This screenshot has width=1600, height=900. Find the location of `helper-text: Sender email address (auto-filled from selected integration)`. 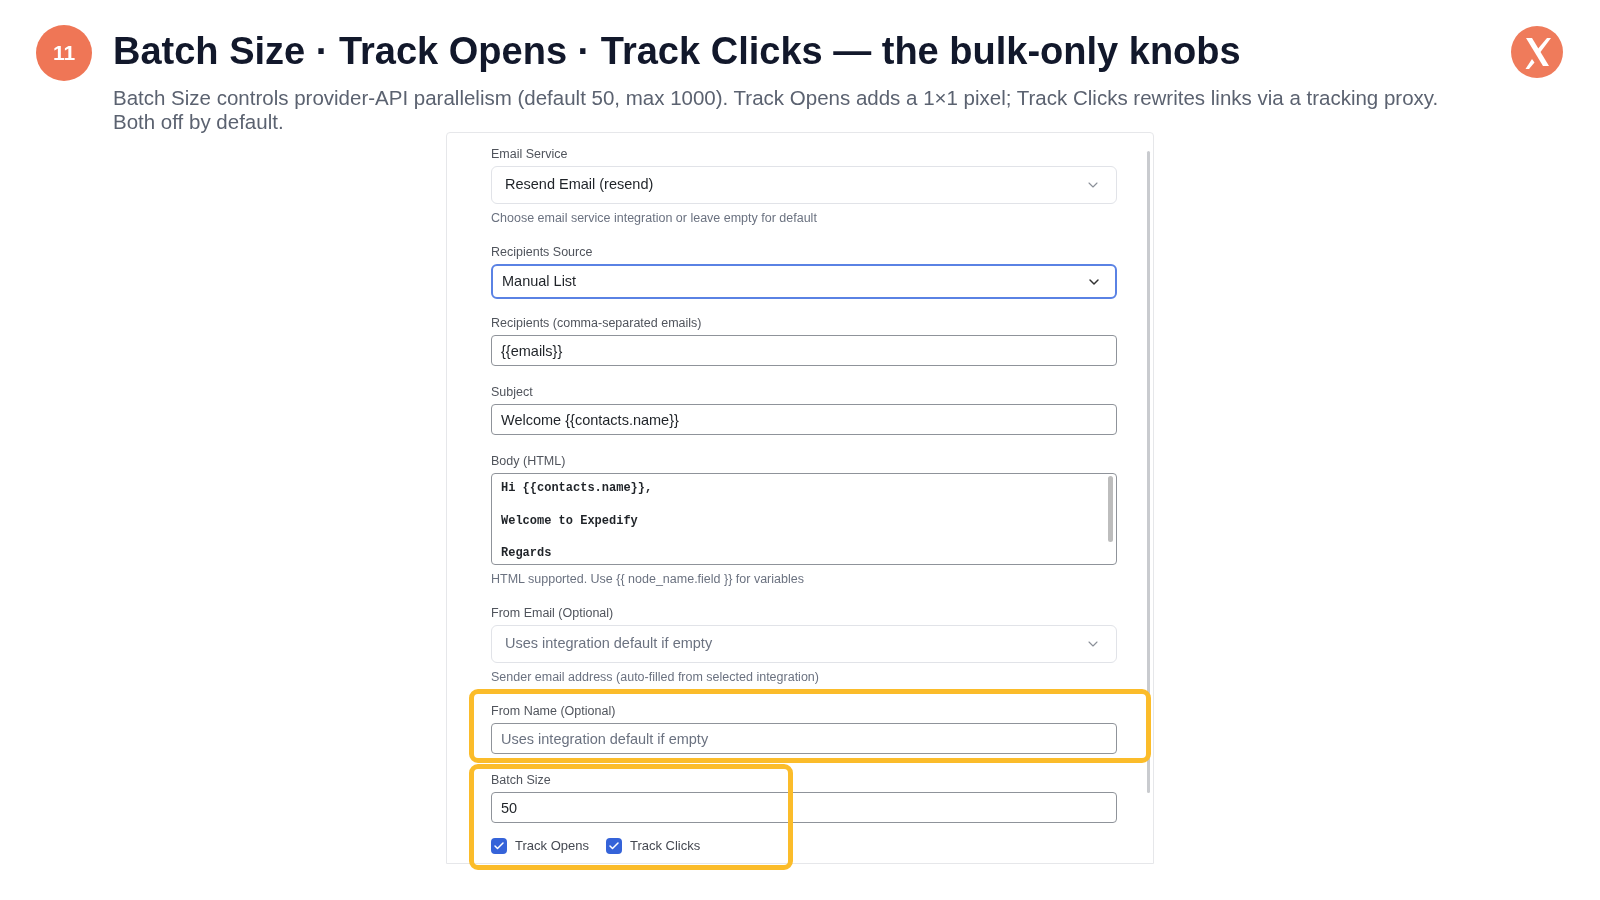

helper-text: Sender email address (auto-filled from selected integration) is located at coordinates (655, 677).